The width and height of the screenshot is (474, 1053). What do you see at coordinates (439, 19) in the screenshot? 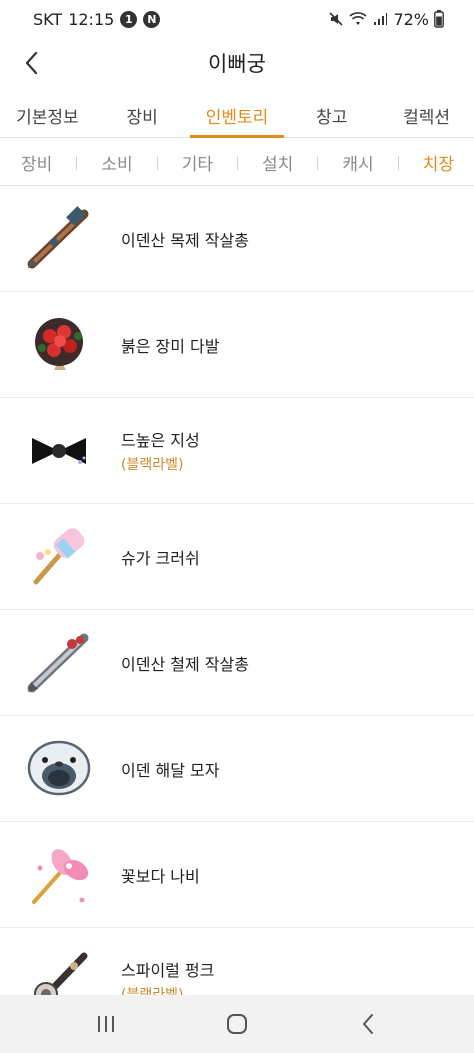
I see `battery-icon` at bounding box center [439, 19].